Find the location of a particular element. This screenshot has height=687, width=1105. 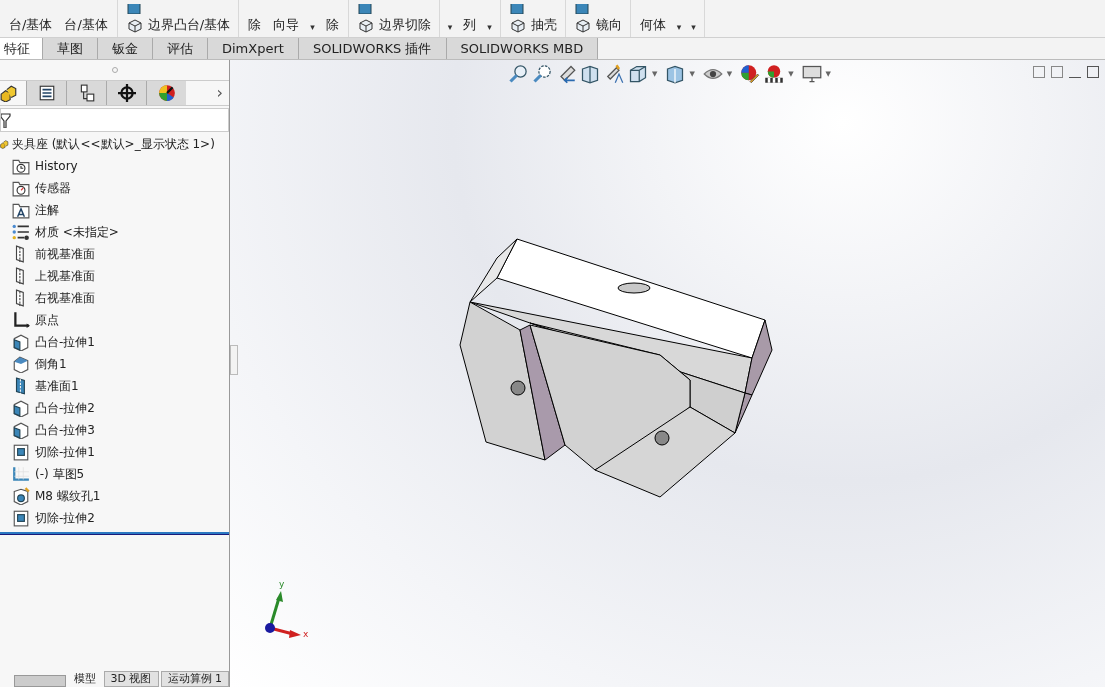

ribbon-tab: 钣金 is located at coordinates (125, 48).